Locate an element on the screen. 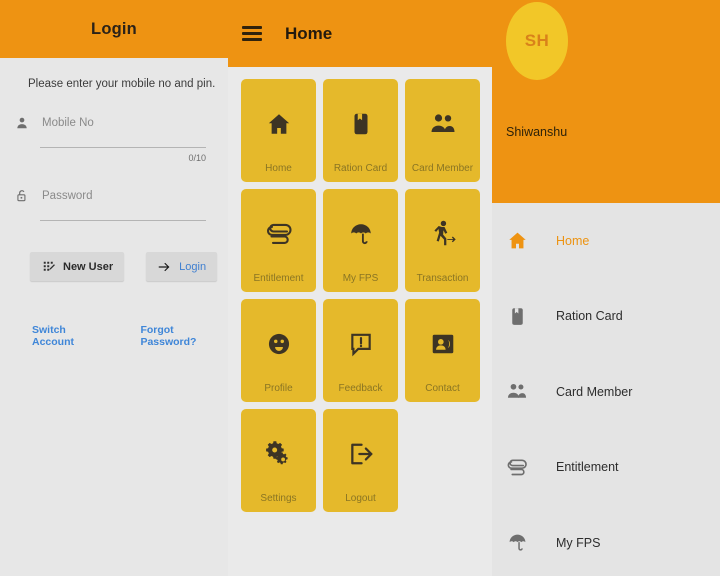  tile-ration-card: Ration Card is located at coordinates (360, 130).